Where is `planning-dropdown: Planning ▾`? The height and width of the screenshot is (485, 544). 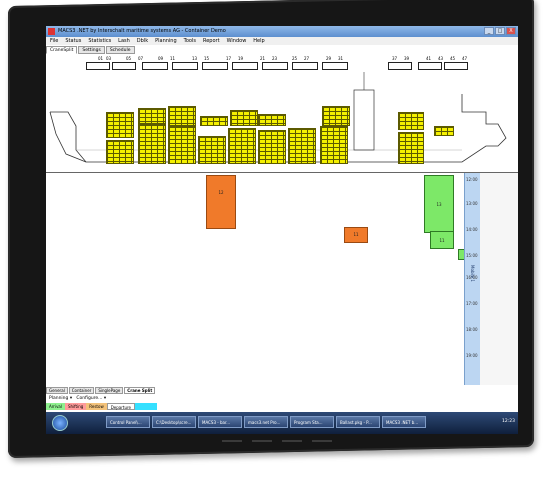
planning-dropdown: Planning ▾ is located at coordinates (60, 398).